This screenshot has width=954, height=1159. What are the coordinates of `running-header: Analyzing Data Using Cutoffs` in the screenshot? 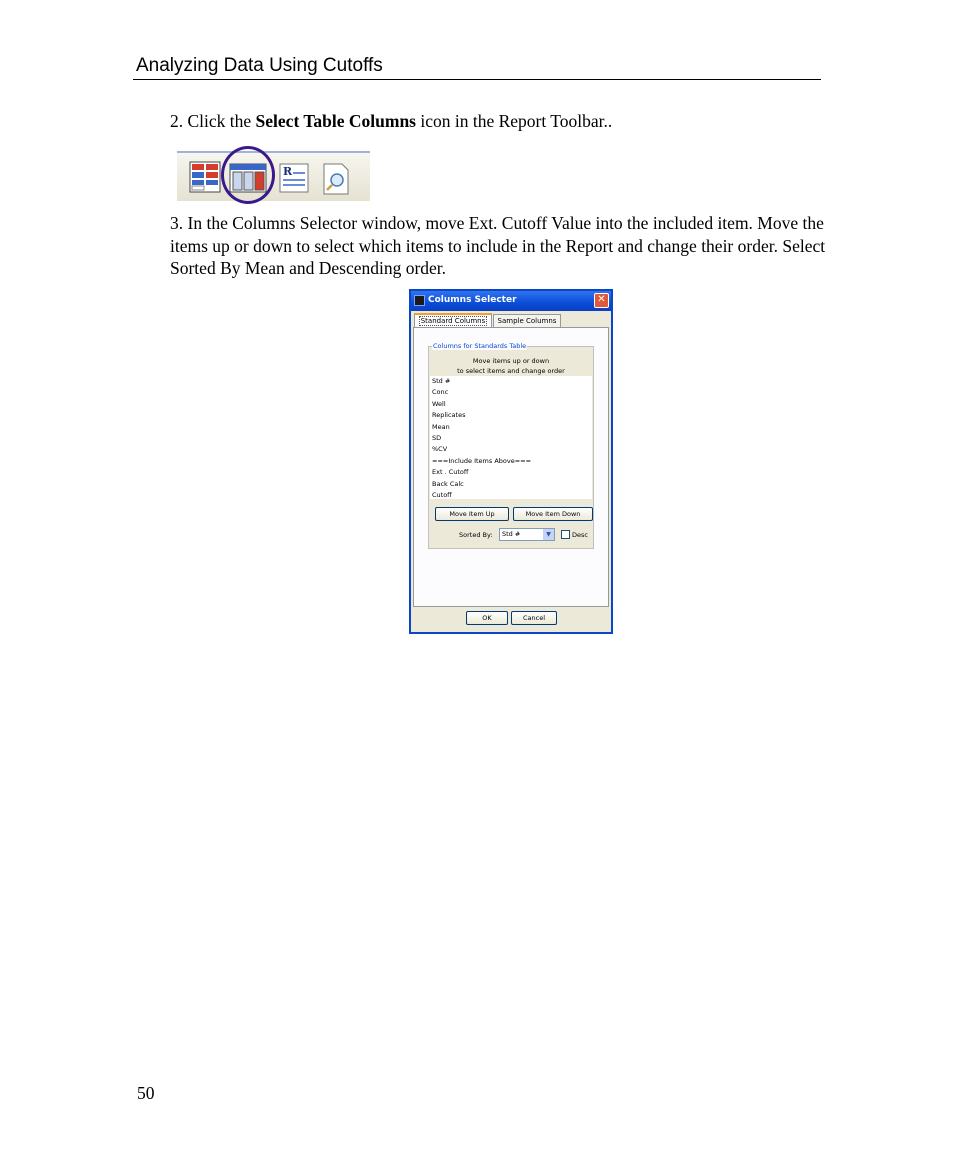 It's located at (259, 65).